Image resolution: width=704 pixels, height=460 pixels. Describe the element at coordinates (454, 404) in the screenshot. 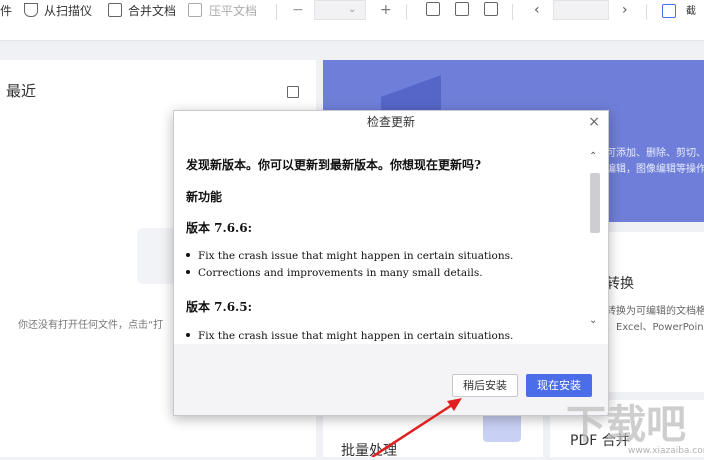

I see `arrow-head-icon` at that location.